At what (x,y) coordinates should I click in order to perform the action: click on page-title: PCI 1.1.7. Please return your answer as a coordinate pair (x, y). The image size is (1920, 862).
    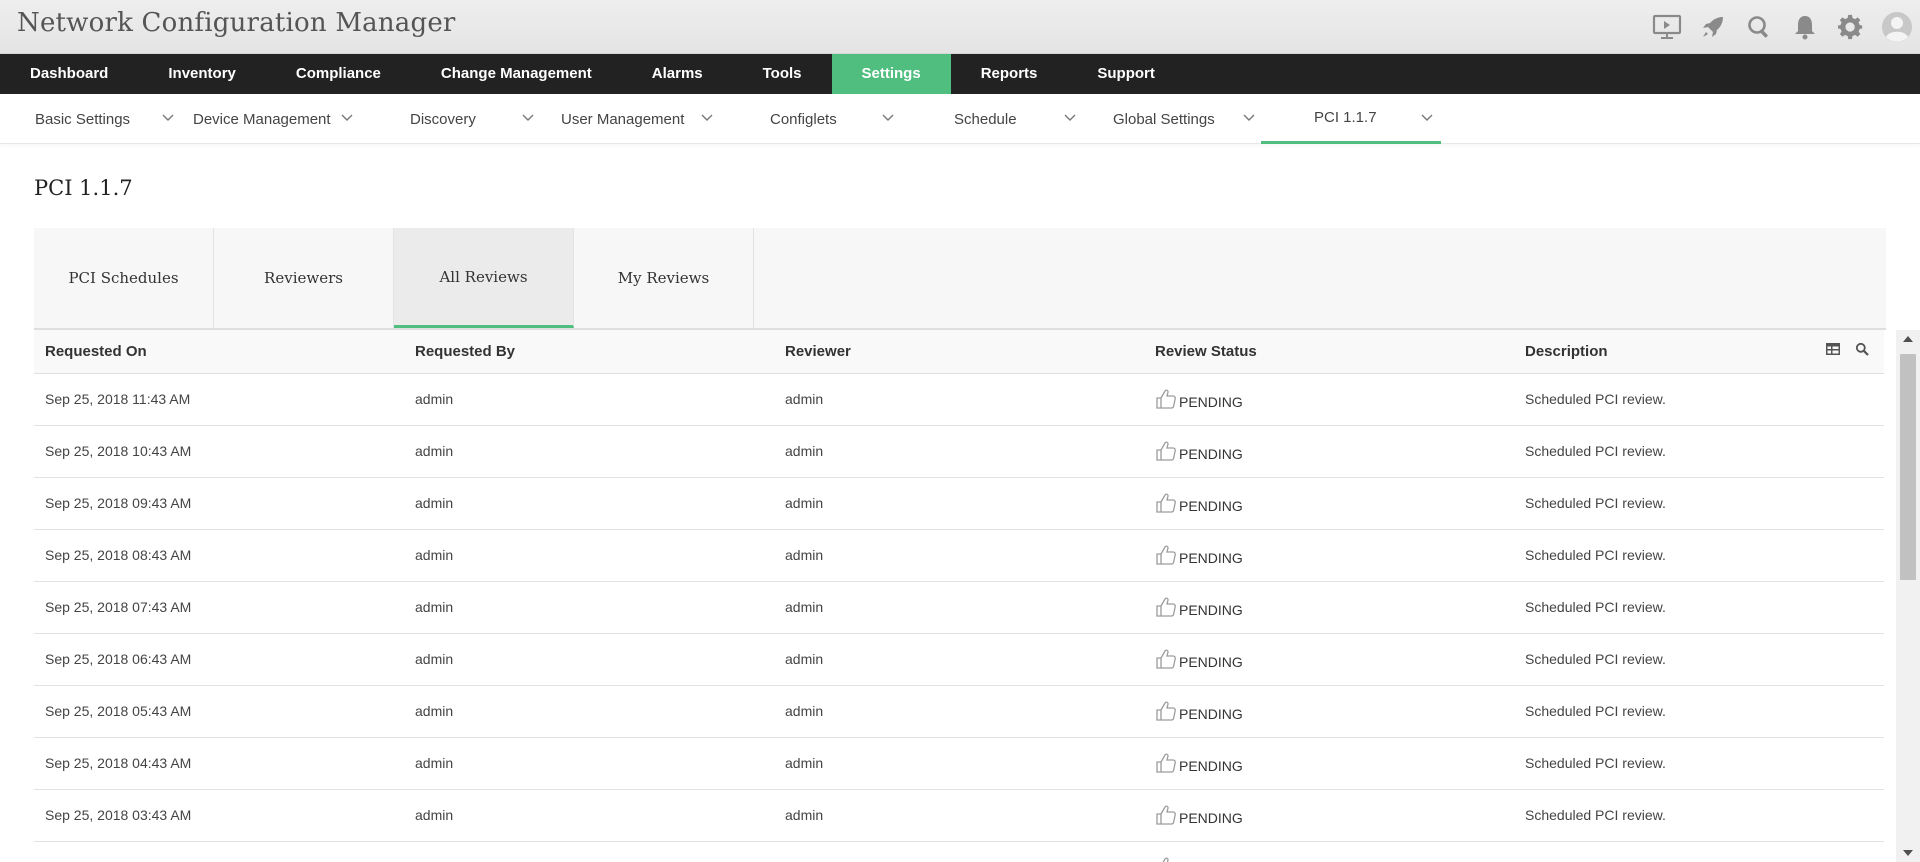
    Looking at the image, I should click on (83, 188).